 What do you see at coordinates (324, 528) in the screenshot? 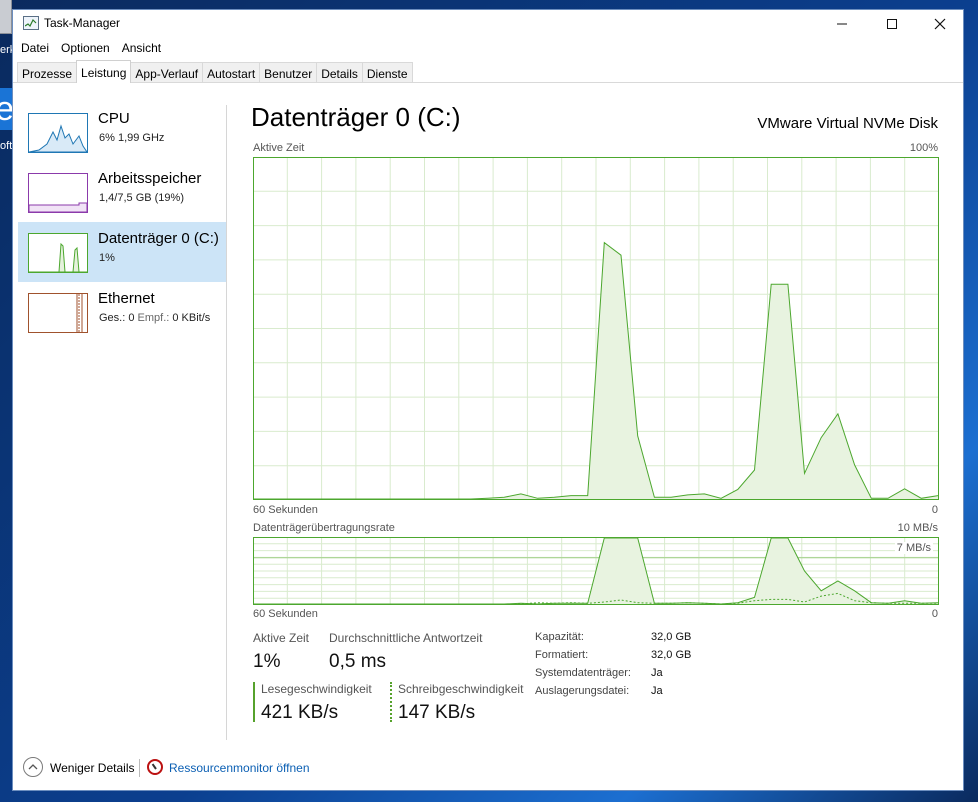
I see `transfer-axis-label: Datenträgerübertragungsrate` at bounding box center [324, 528].